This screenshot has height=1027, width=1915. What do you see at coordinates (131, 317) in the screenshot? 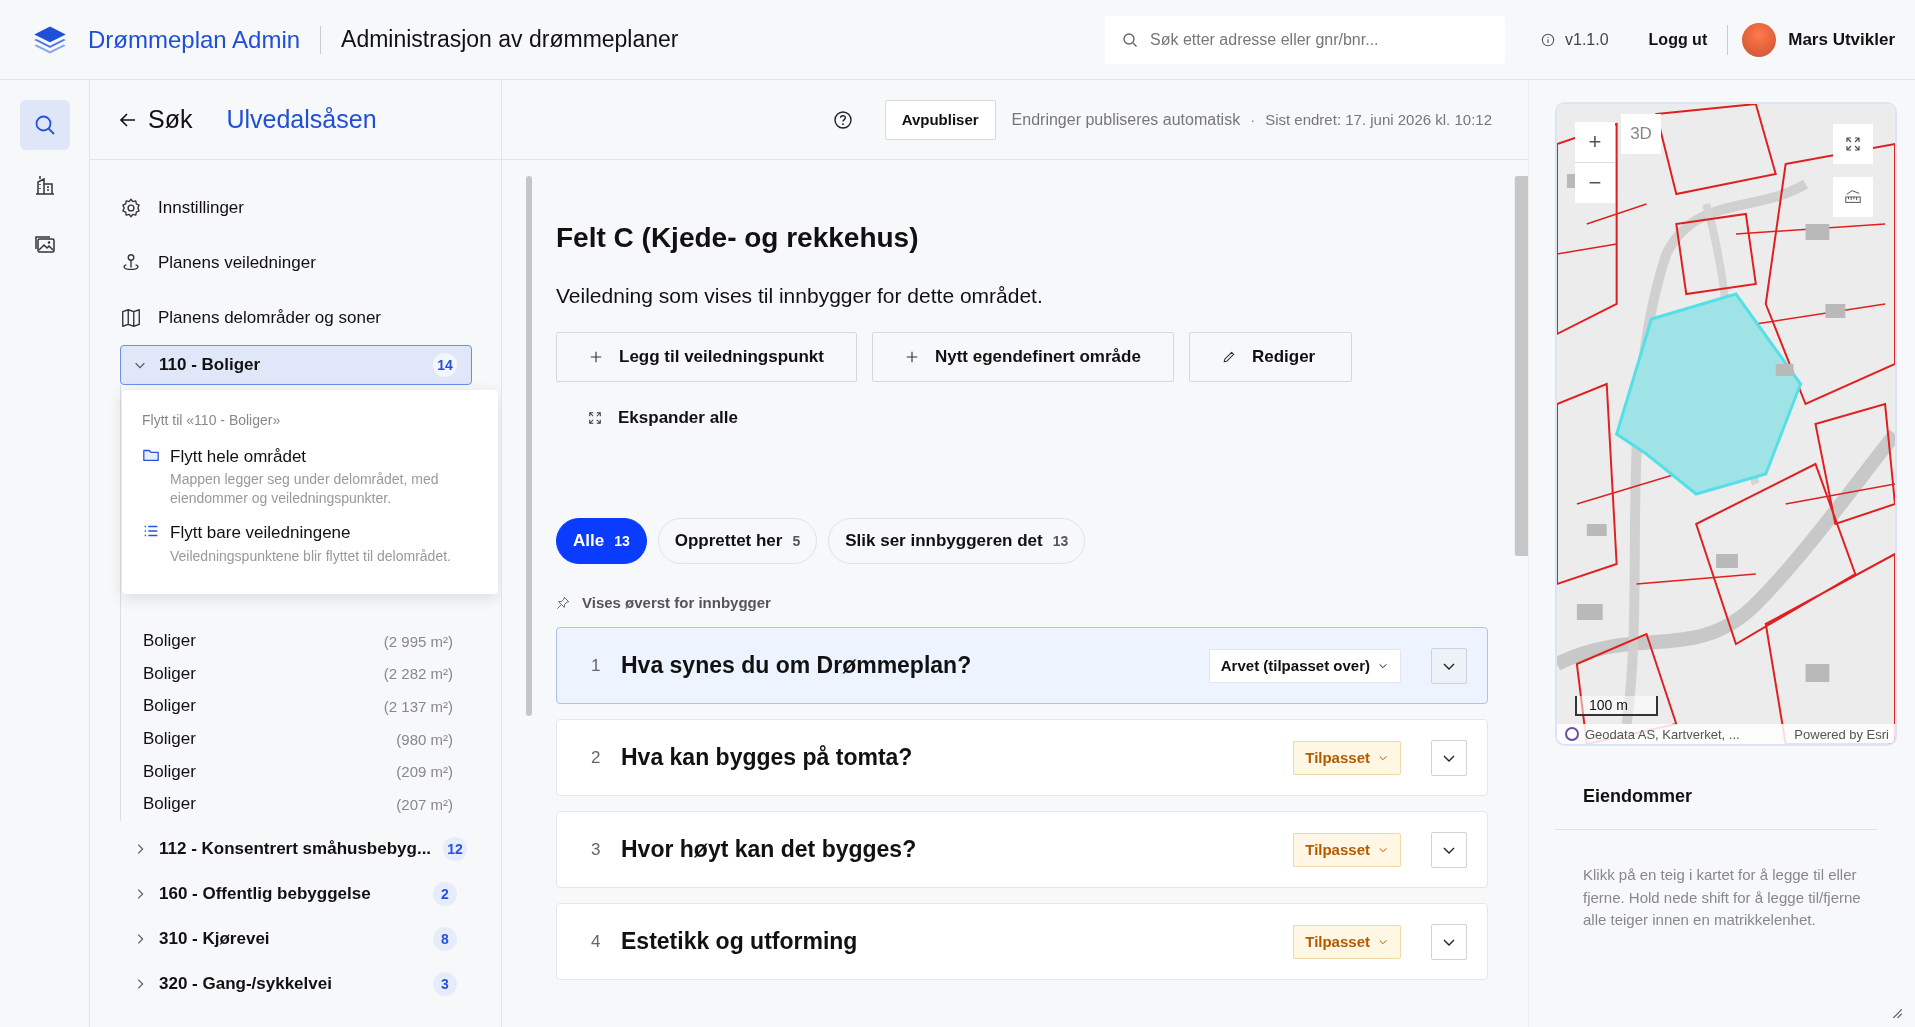
I see `map-icon` at bounding box center [131, 317].